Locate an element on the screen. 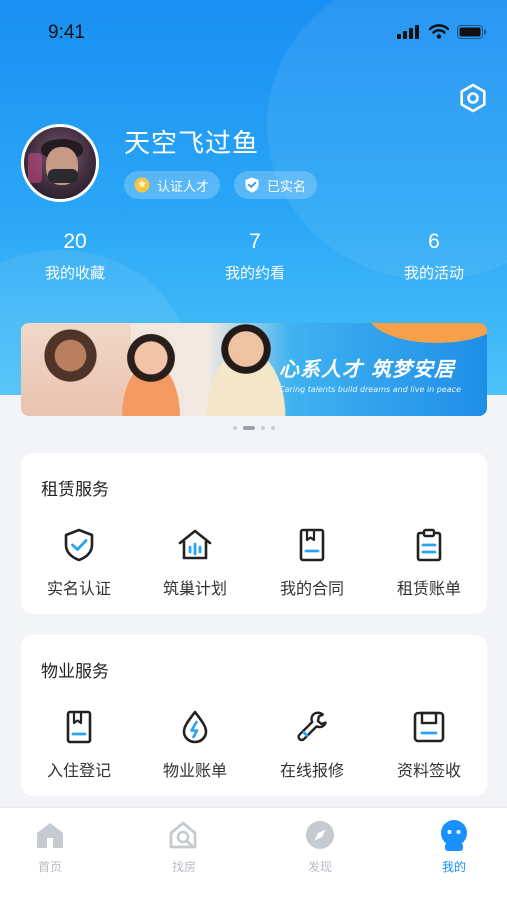 Image resolution: width=507 pixels, height=900 pixels. home-icon is located at coordinates (50, 835).